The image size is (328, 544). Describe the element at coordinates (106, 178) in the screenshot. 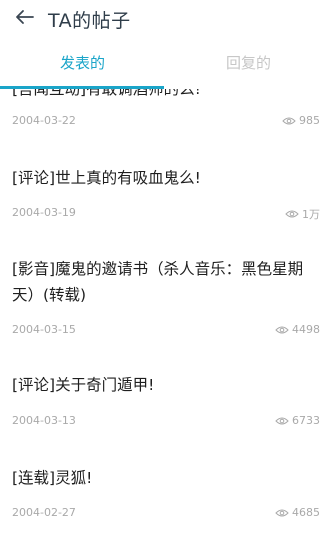

I see `post-title: [评论]世上真的有吸血鬼么!` at that location.